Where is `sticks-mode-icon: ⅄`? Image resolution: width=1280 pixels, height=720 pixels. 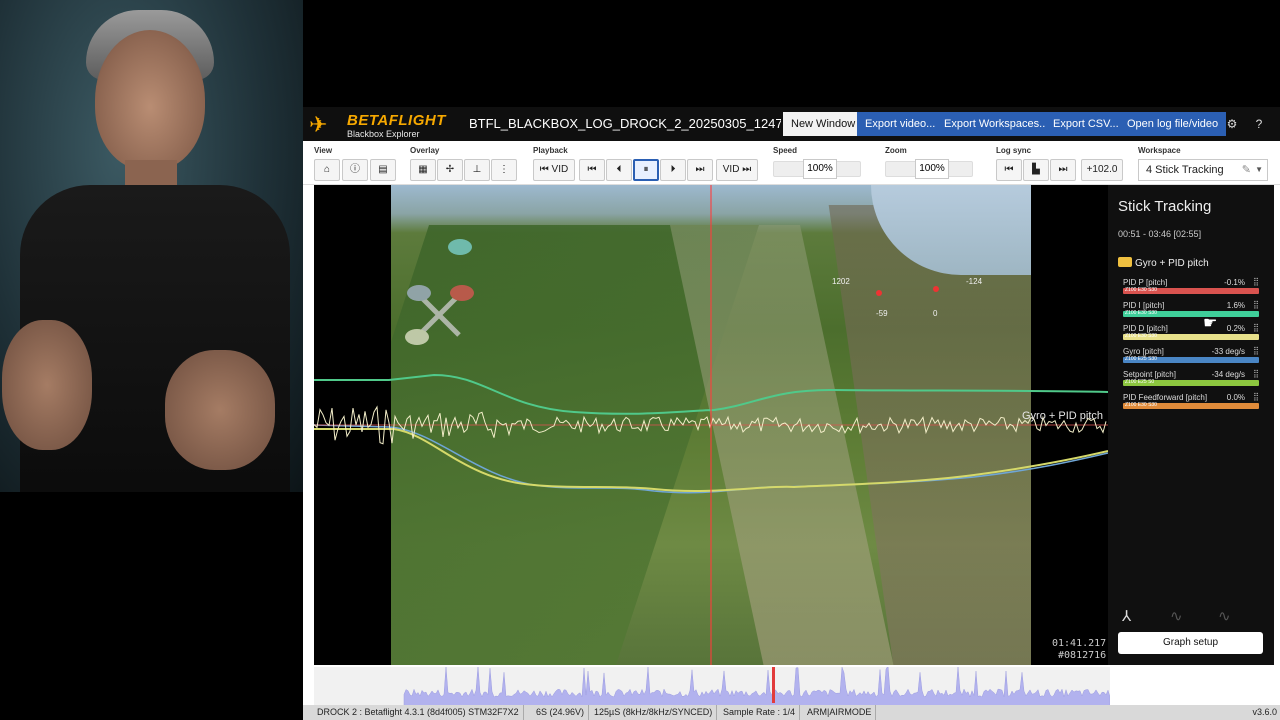
sticks-mode-icon: ⅄ is located at coordinates (1126, 616).